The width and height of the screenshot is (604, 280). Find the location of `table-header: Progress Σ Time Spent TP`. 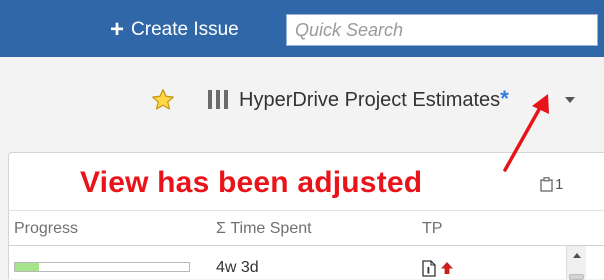

table-header: Progress Σ Time Spent TP is located at coordinates (306, 228).